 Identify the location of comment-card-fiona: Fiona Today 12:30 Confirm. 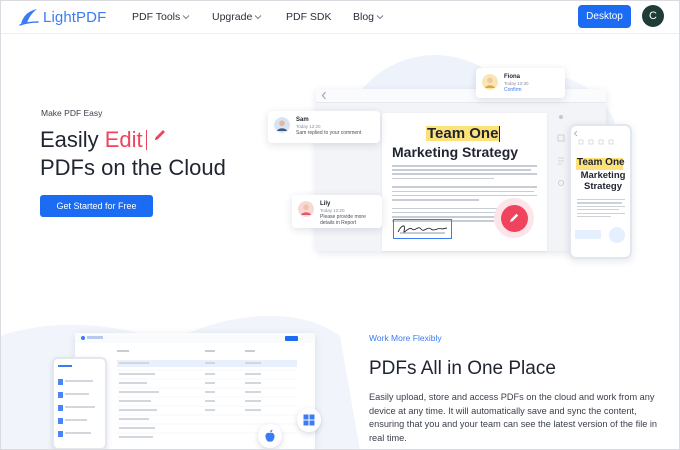
(520, 83).